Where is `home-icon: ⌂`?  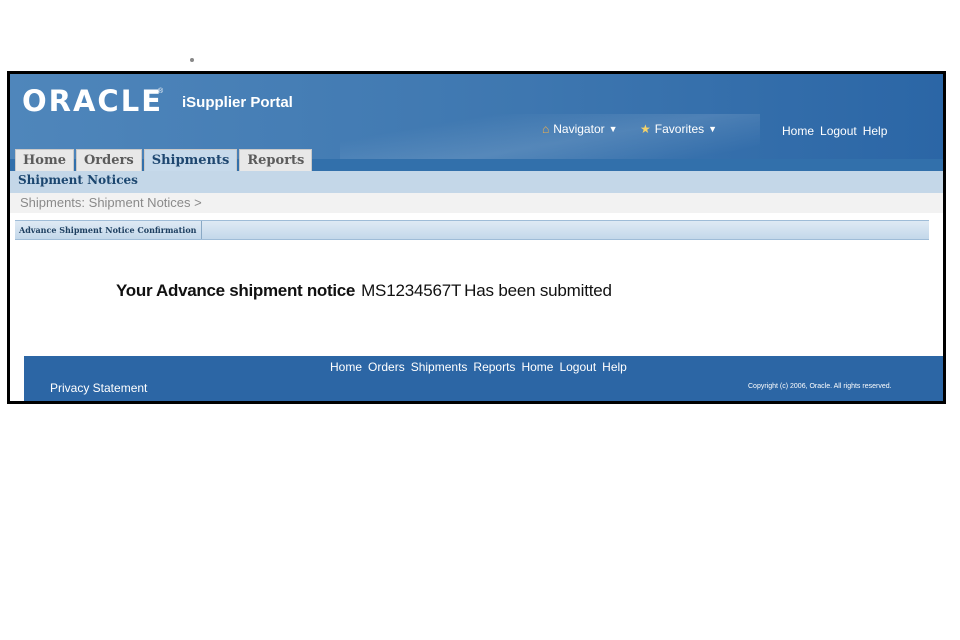 home-icon: ⌂ is located at coordinates (546, 129).